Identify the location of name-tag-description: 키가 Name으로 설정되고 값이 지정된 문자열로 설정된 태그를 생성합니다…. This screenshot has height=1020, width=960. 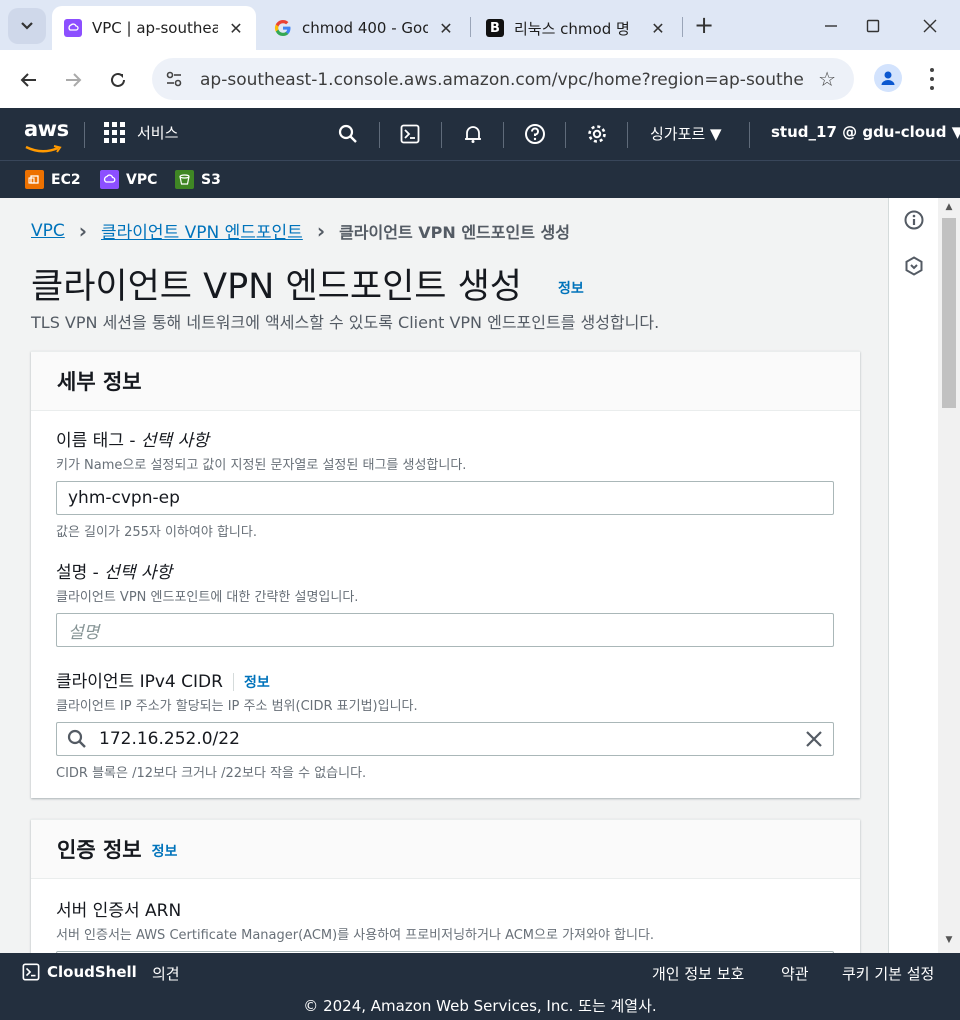
(261, 465).